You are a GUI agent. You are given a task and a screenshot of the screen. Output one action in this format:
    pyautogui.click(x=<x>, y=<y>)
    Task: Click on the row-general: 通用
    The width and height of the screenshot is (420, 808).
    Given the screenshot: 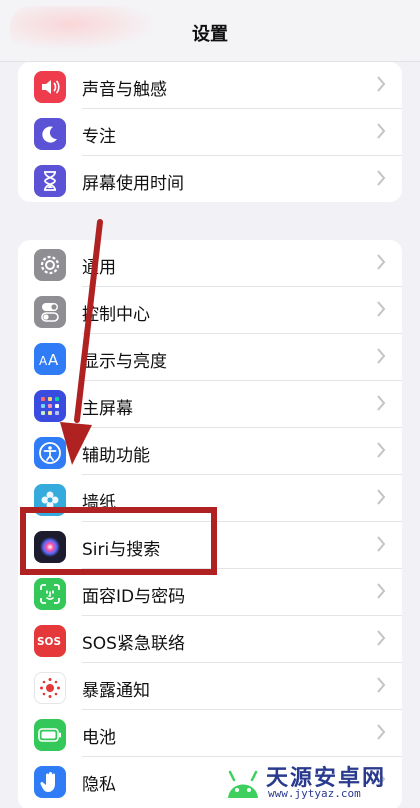 What is the action you would take?
    pyautogui.click(x=210, y=263)
    